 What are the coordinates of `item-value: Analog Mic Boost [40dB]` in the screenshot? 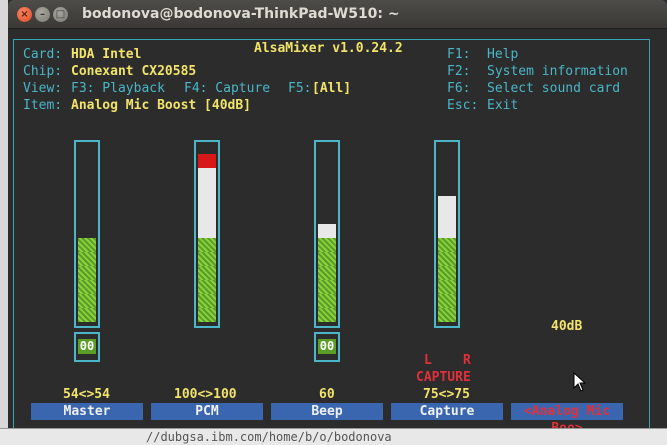 It's located at (161, 105).